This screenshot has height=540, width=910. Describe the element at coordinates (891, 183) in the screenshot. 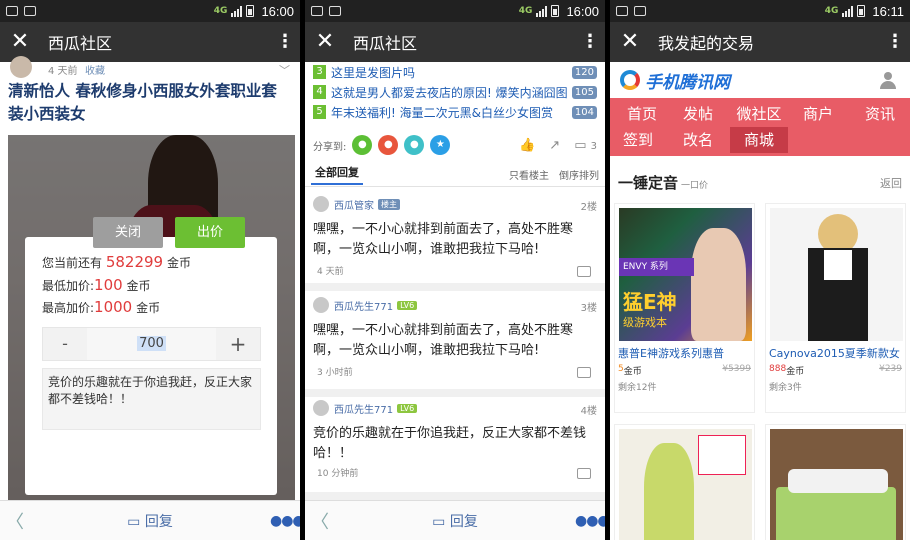

I see `back-link: 返回` at that location.